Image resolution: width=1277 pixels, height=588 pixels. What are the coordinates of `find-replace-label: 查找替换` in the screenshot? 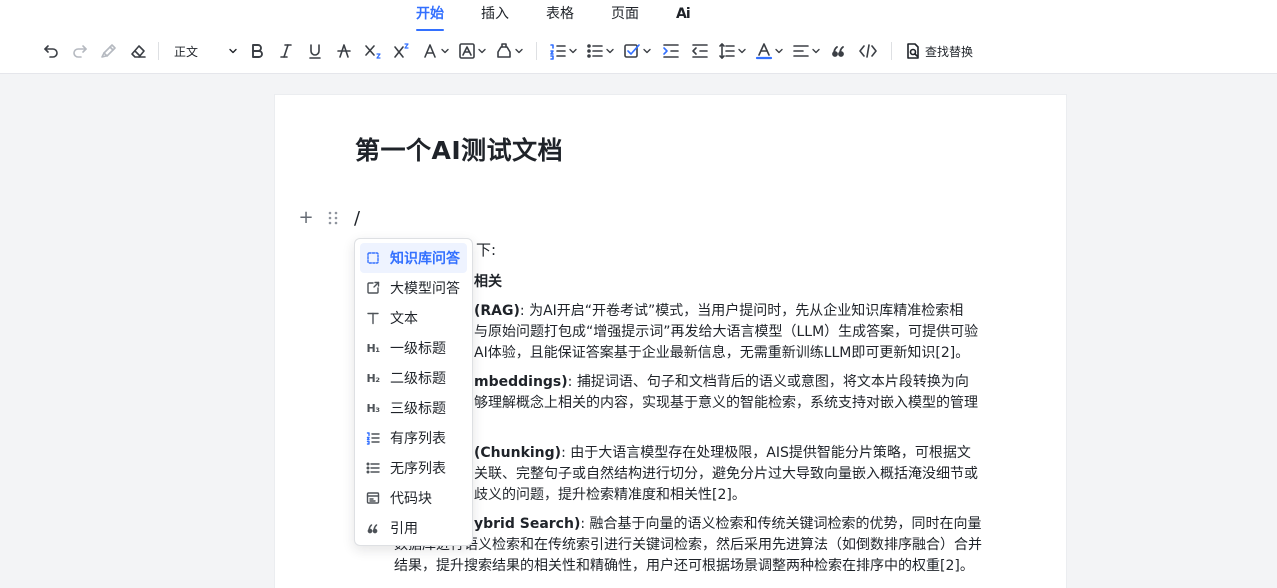 It's located at (949, 51).